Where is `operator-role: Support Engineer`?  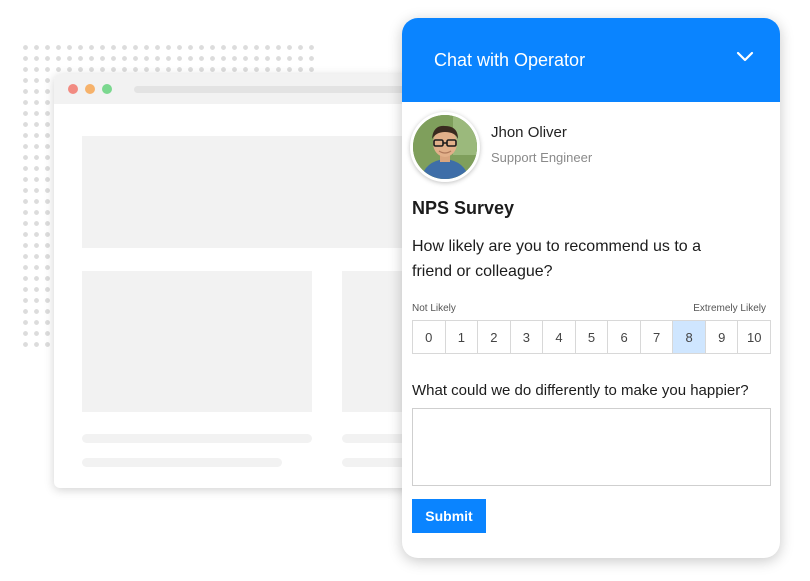
operator-role: Support Engineer is located at coordinates (542, 157).